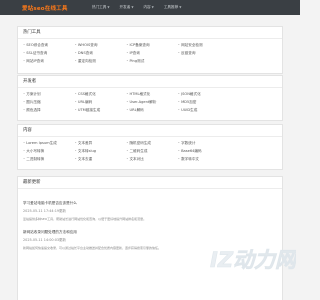 The image size is (320, 300). What do you see at coordinates (150, 45) in the screenshot?
I see `tool-link: ICP备案查询` at bounding box center [150, 45].